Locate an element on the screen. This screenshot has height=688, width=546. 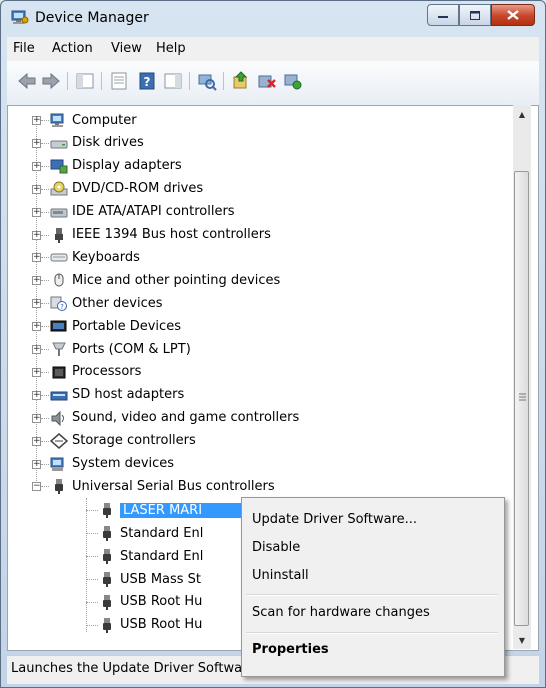
tree-category-row: Universal Serial Bus controllers is located at coordinates (162, 486).